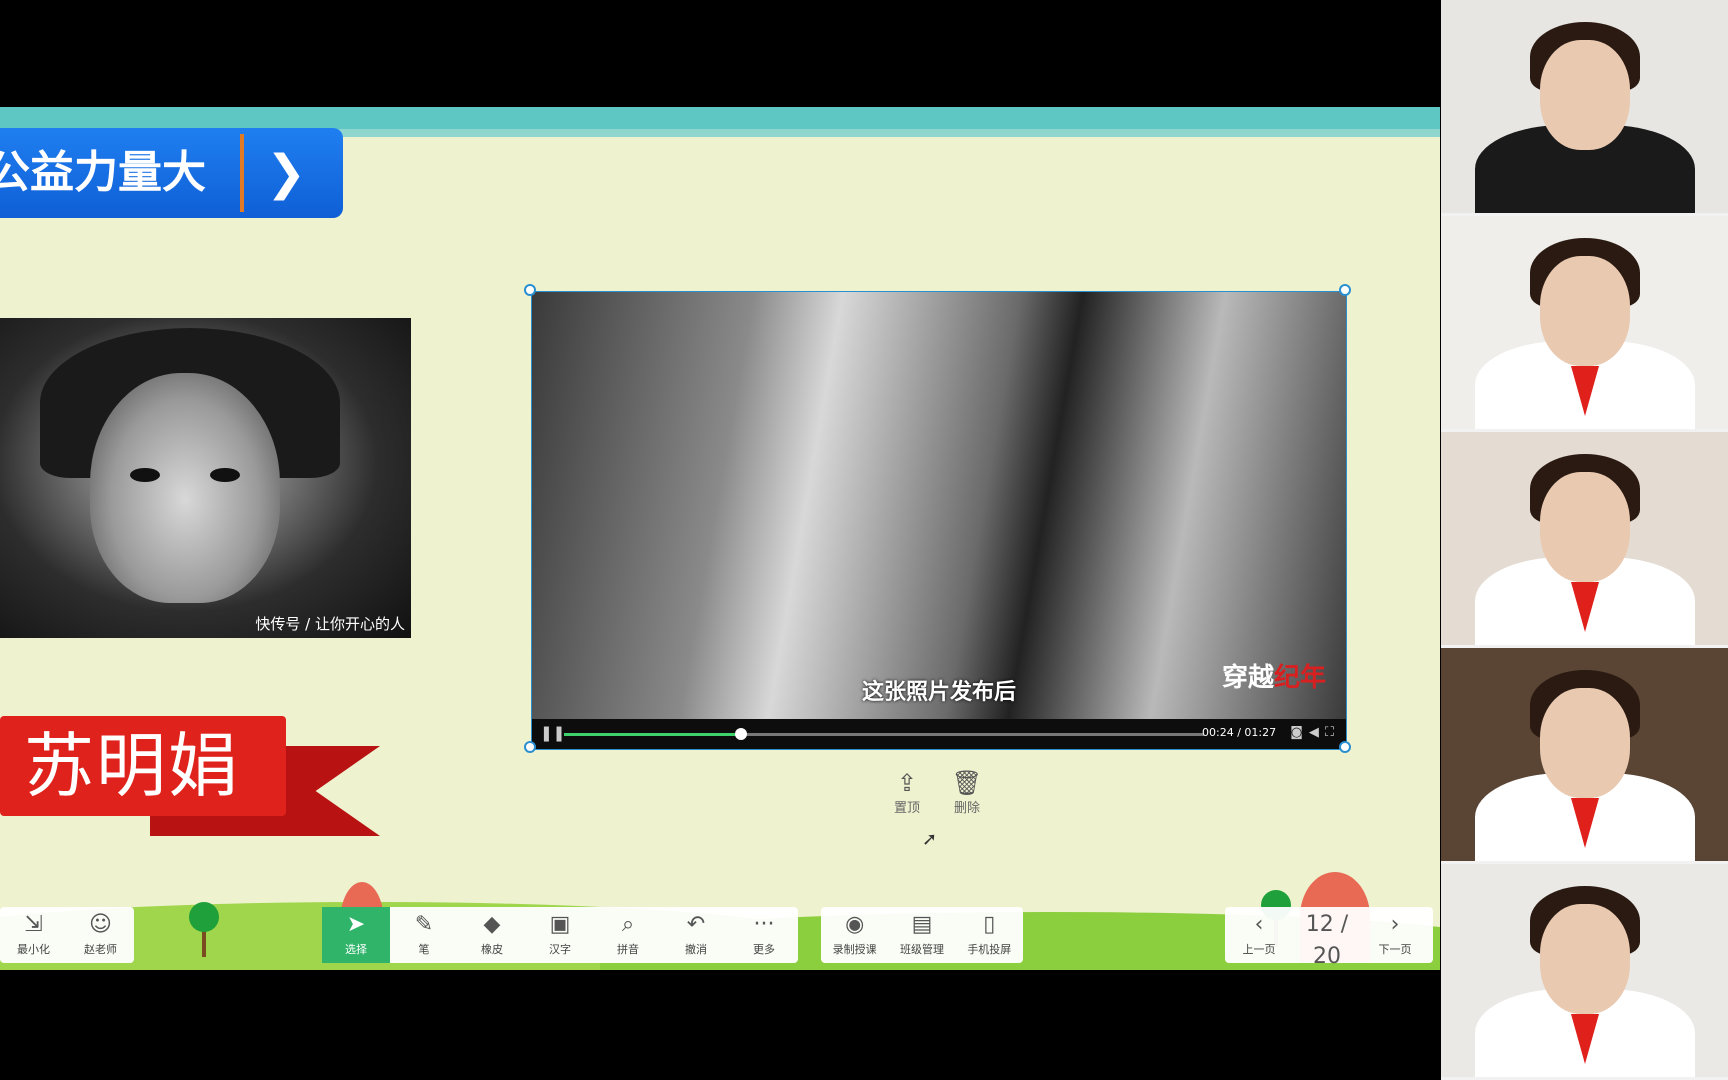  What do you see at coordinates (100, 924) in the screenshot?
I see `teacher-avatar-icon: ☺` at bounding box center [100, 924].